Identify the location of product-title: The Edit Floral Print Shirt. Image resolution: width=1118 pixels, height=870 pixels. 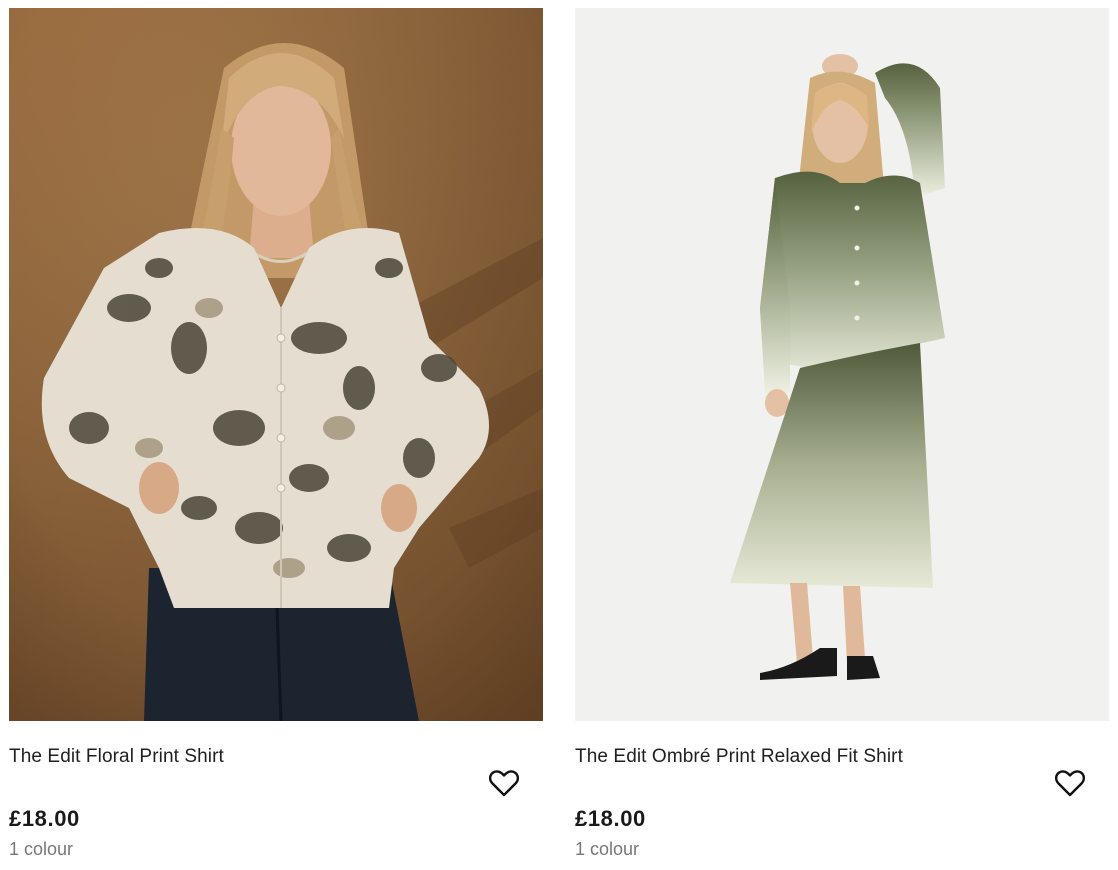
(116, 757).